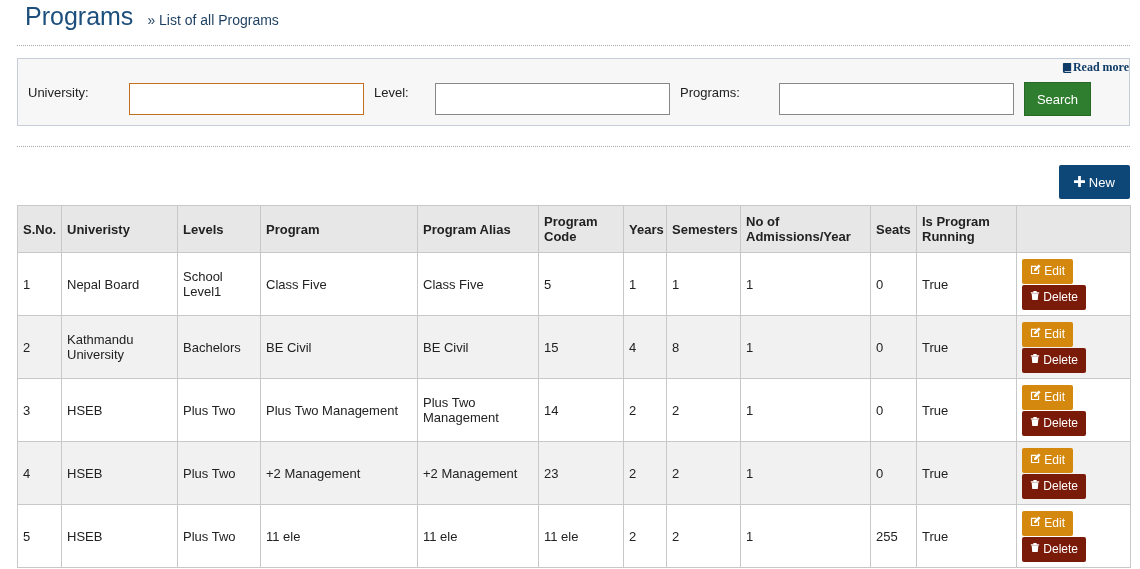  Describe the element at coordinates (213, 20) in the screenshot. I see `breadcrumb-text: » List of all Programs` at that location.